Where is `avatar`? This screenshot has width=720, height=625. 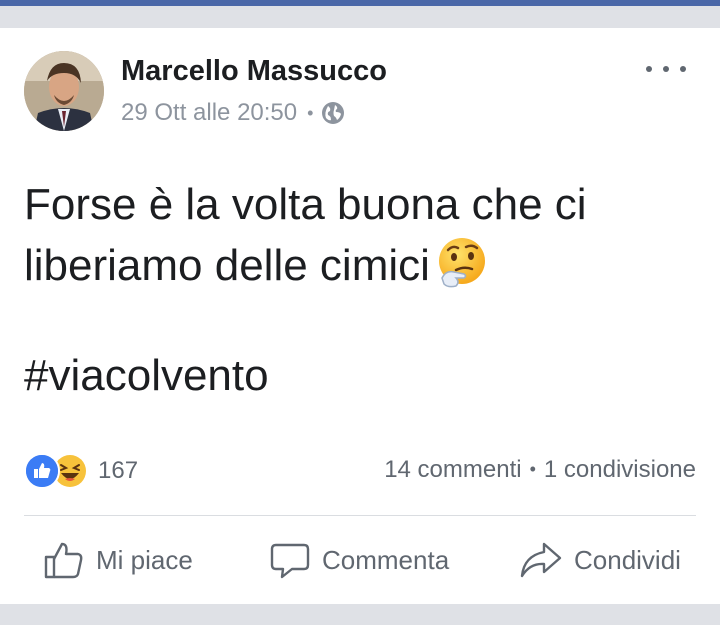 avatar is located at coordinates (64, 91).